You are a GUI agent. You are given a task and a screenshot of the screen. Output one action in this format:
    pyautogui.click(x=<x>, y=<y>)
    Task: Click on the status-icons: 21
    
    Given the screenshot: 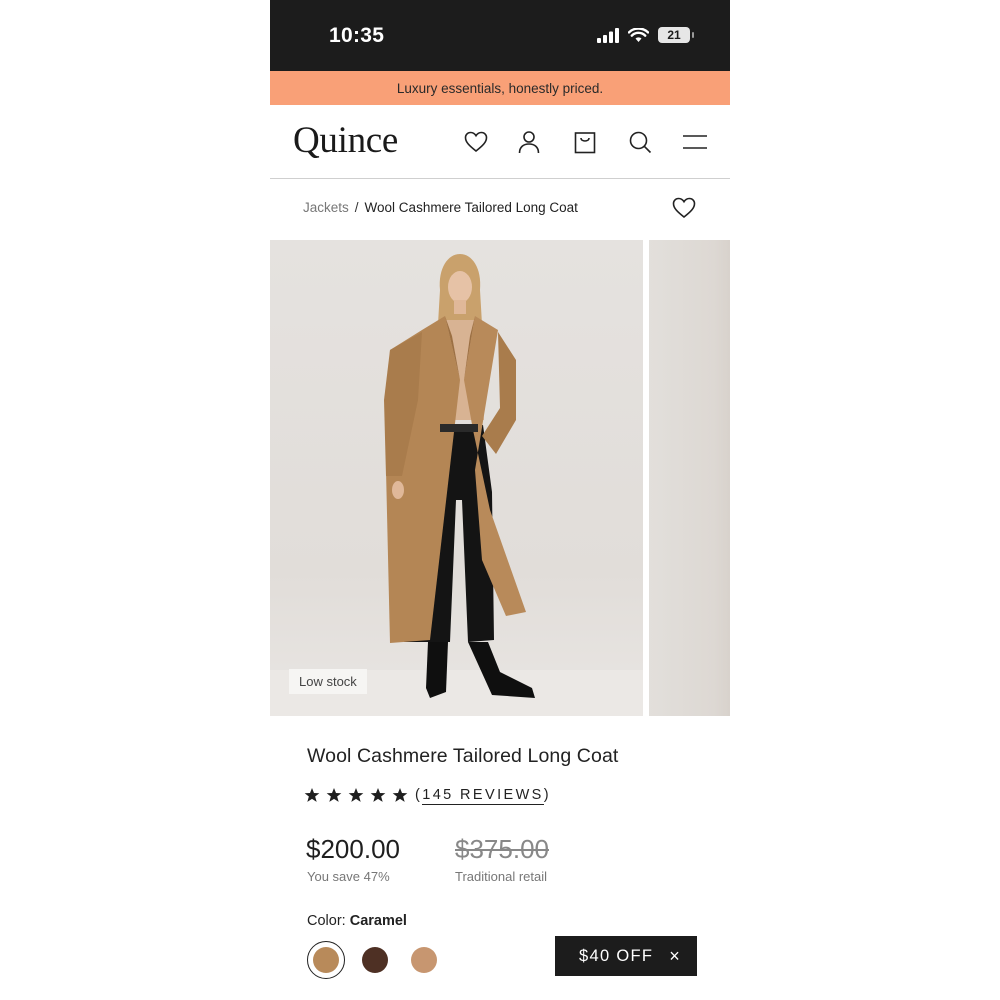 What is the action you would take?
    pyautogui.click(x=645, y=35)
    